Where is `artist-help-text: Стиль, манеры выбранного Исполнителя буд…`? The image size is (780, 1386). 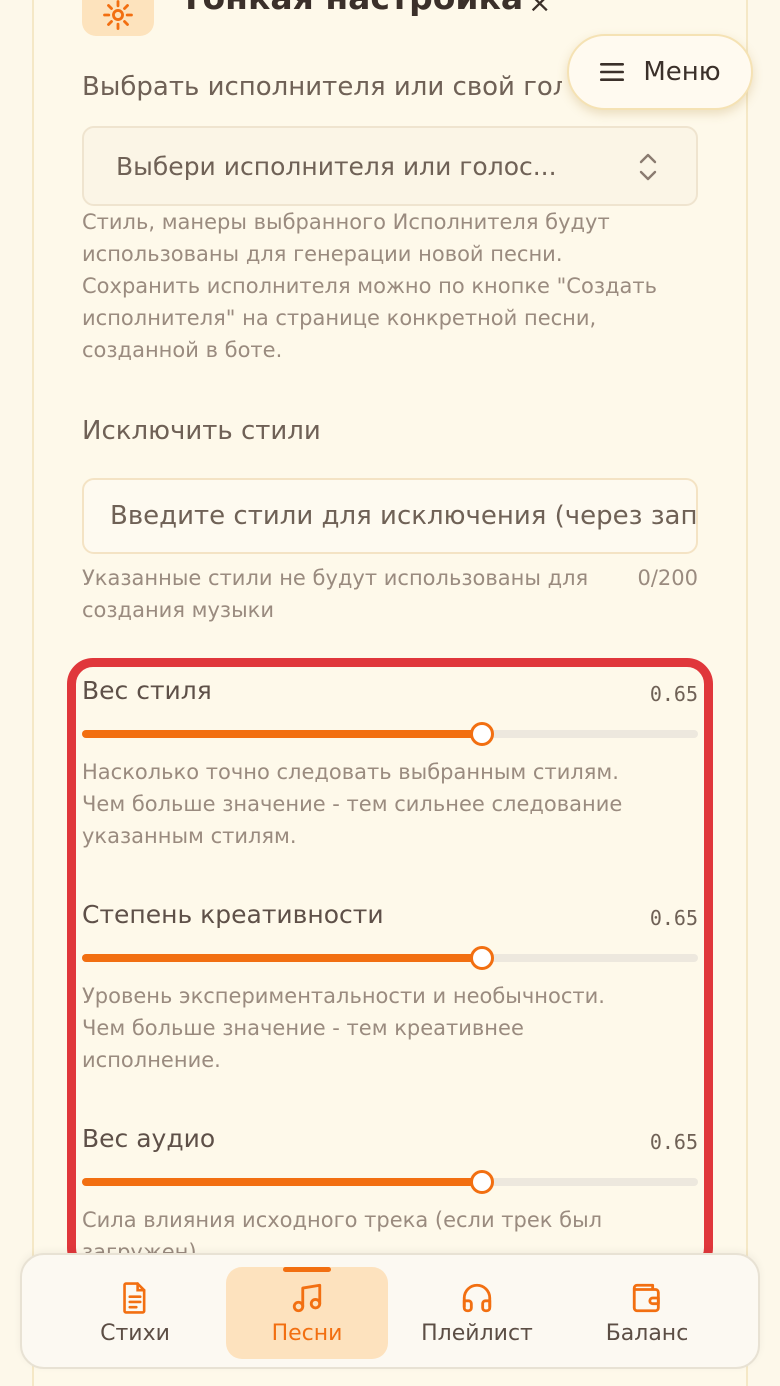
artist-help-text: Стиль, манеры выбранного Исполнителя буд… is located at coordinates (369, 286).